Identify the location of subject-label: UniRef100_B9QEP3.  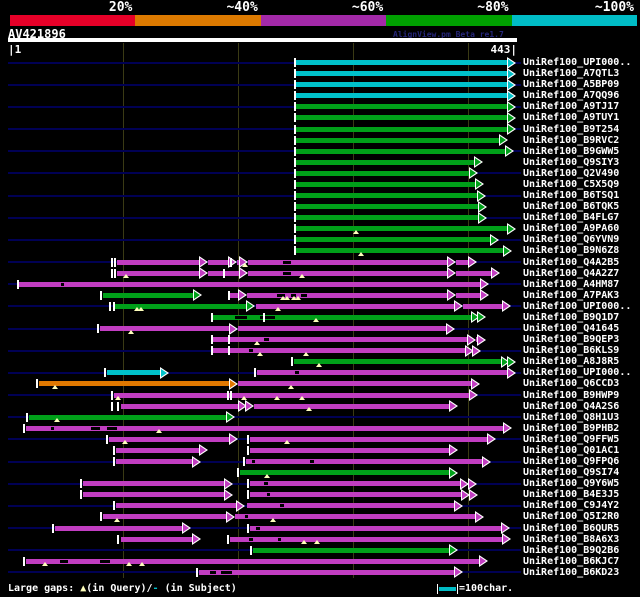
(571, 339).